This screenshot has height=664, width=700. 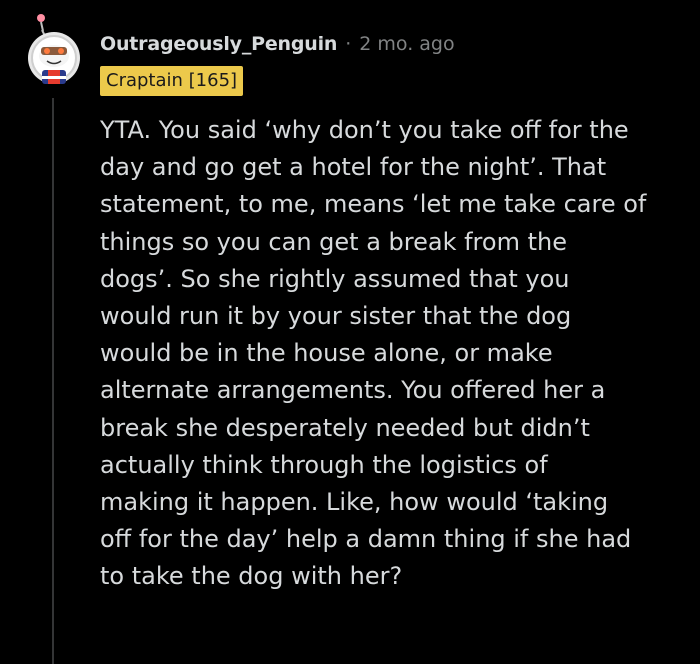 What do you see at coordinates (333, 241) in the screenshot?
I see `comment-line: things so you can get a break from the` at bounding box center [333, 241].